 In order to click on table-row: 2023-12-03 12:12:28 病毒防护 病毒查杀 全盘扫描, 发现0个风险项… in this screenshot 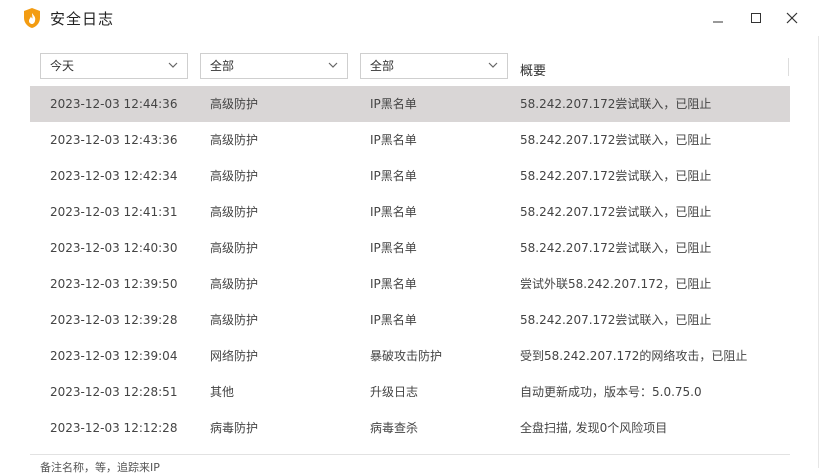, I will do `click(410, 428)`.